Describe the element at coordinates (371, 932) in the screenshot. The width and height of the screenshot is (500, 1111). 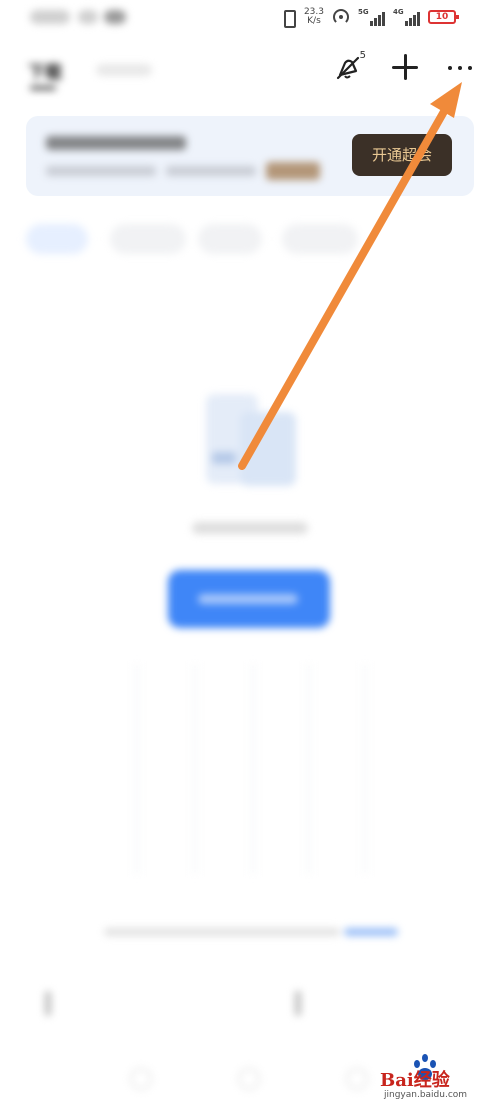
I see `footer-link` at that location.